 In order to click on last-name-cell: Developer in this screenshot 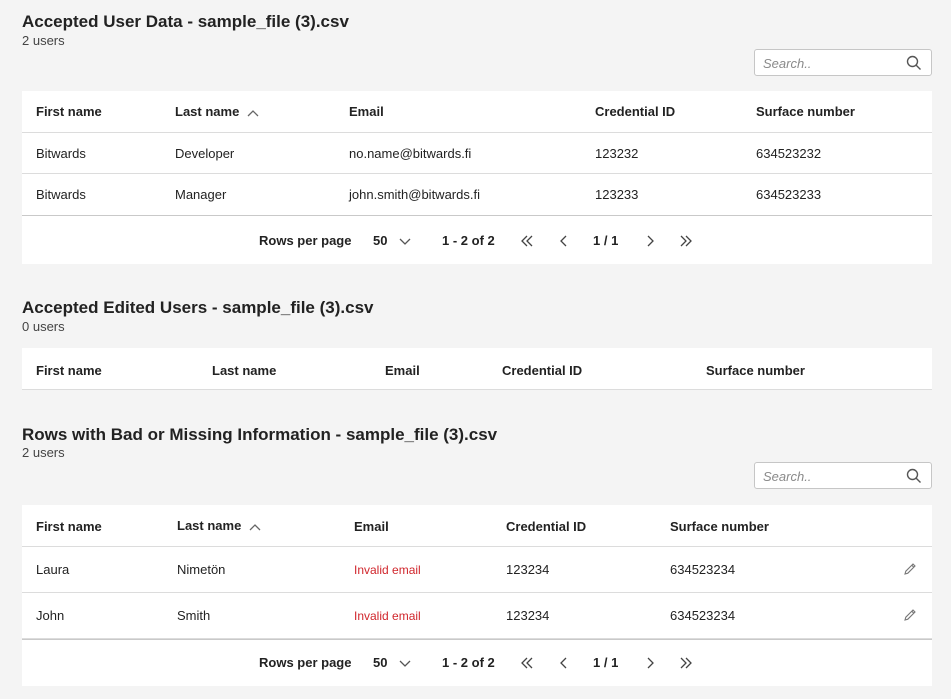, I will do `click(205, 153)`.